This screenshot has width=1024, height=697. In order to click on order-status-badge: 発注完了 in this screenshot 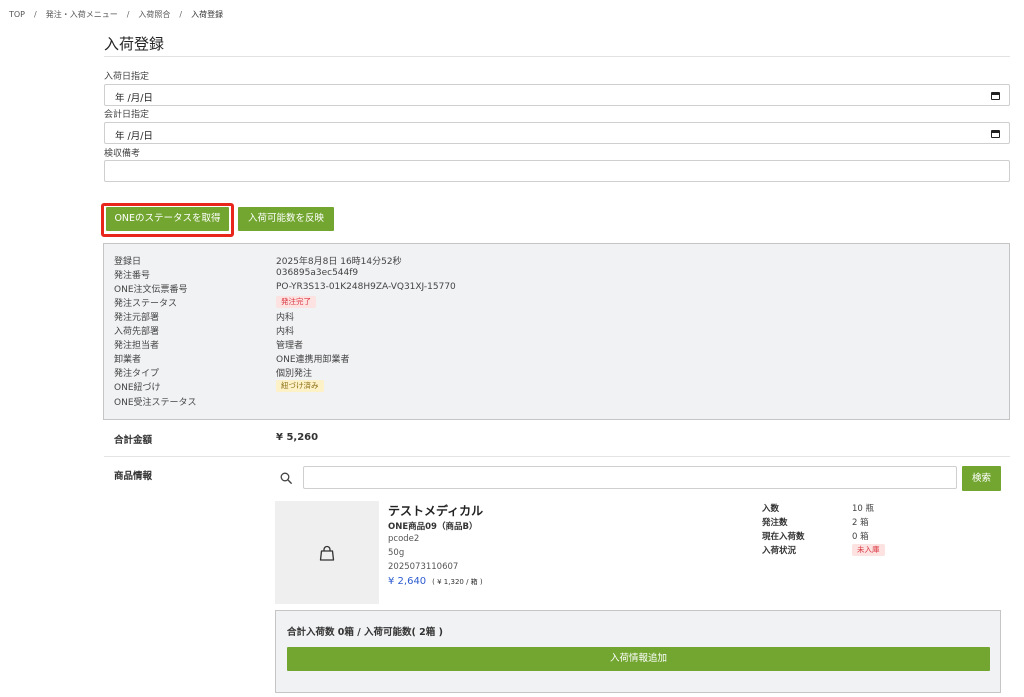, I will do `click(296, 302)`.